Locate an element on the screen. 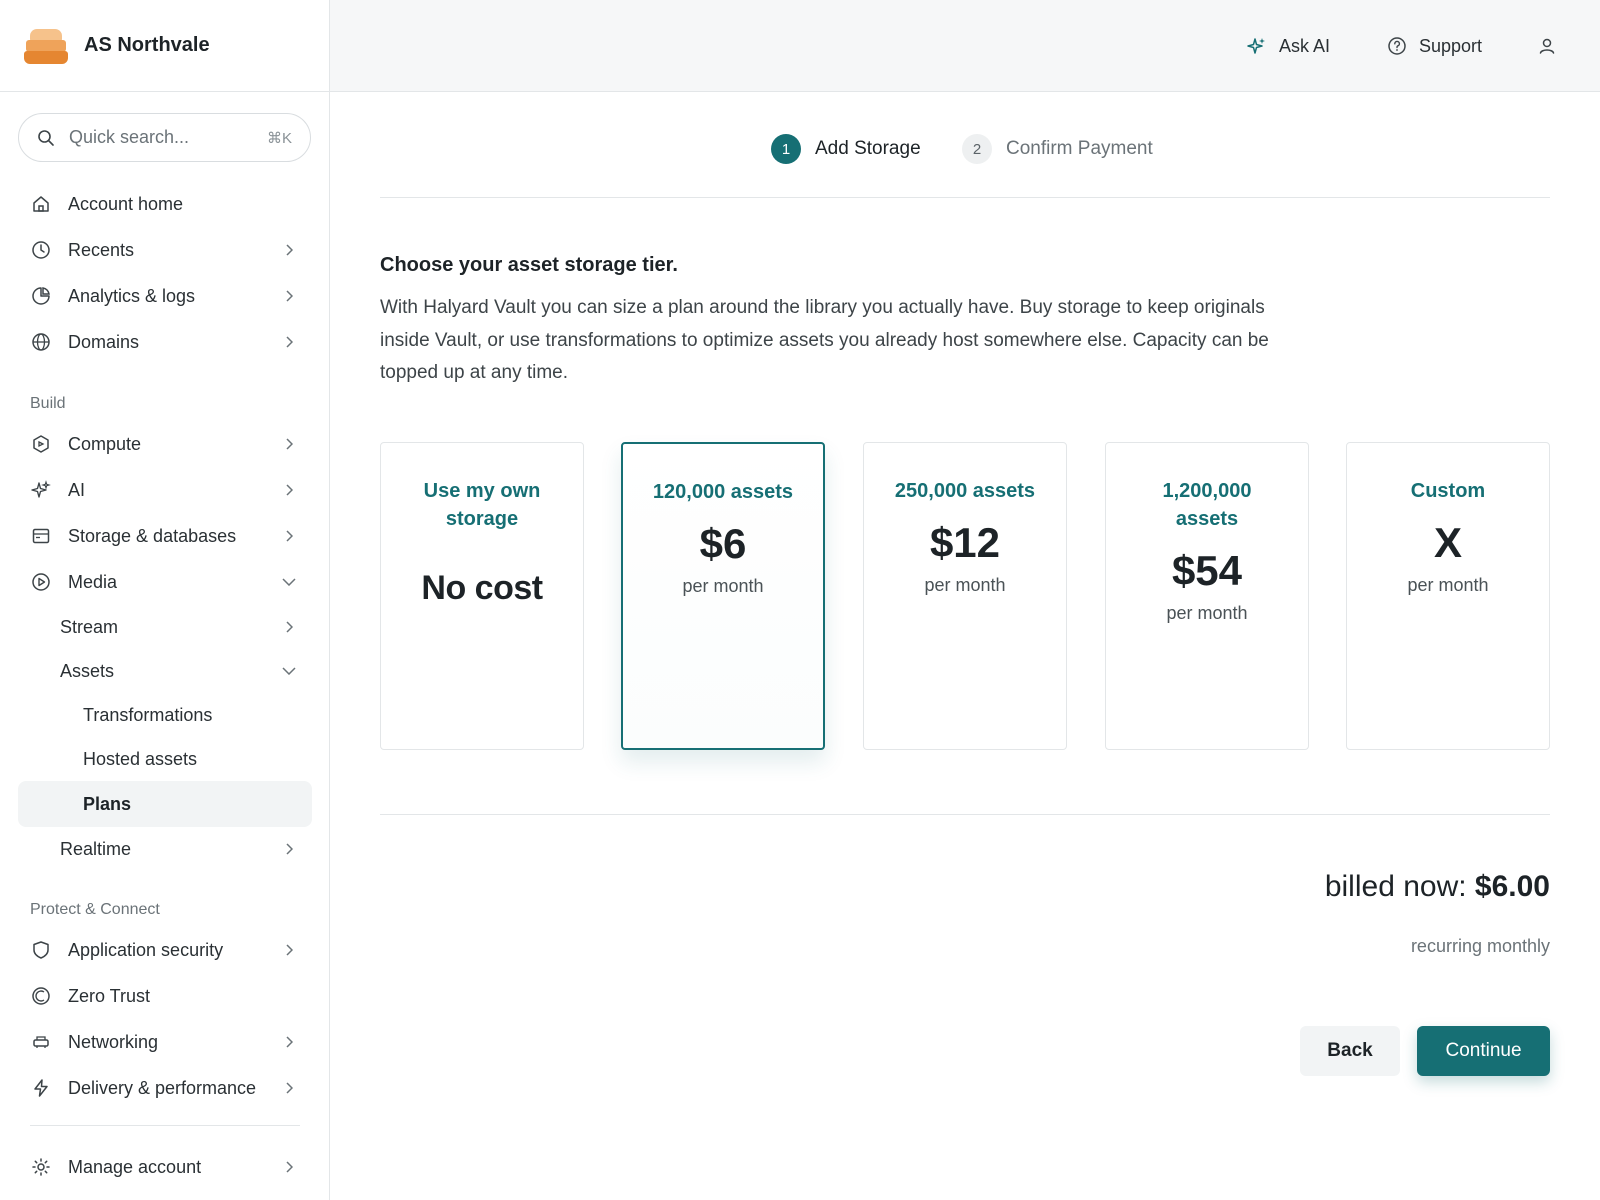 The width and height of the screenshot is (1600, 1200). sidebar-item-analytics: Analytics & logs is located at coordinates (165, 296).